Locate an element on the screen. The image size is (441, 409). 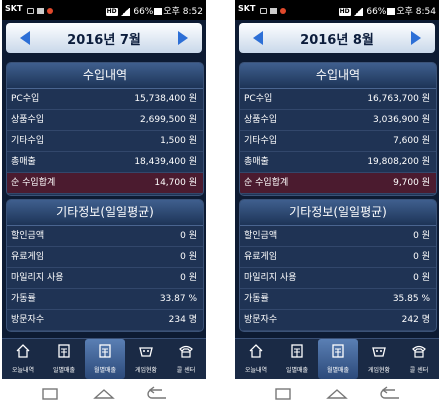
status-bar: SKT HD 66% 오후 8:54 is located at coordinates (337, 10).